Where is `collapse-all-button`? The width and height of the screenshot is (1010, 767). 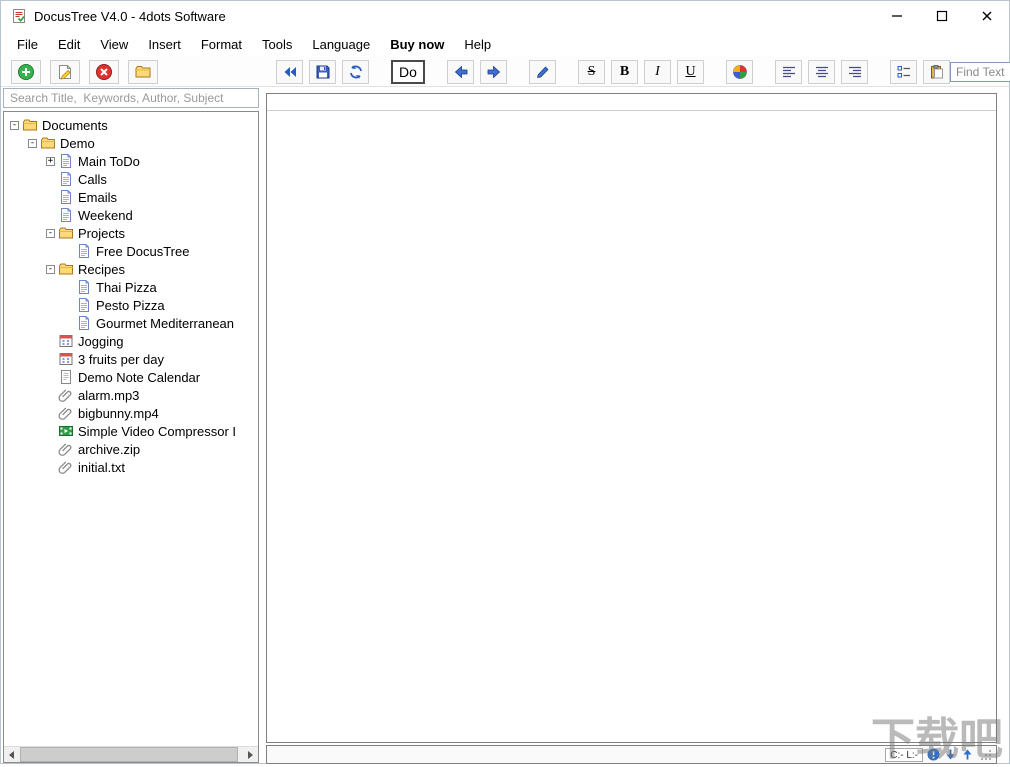 collapse-all-button is located at coordinates (289, 71).